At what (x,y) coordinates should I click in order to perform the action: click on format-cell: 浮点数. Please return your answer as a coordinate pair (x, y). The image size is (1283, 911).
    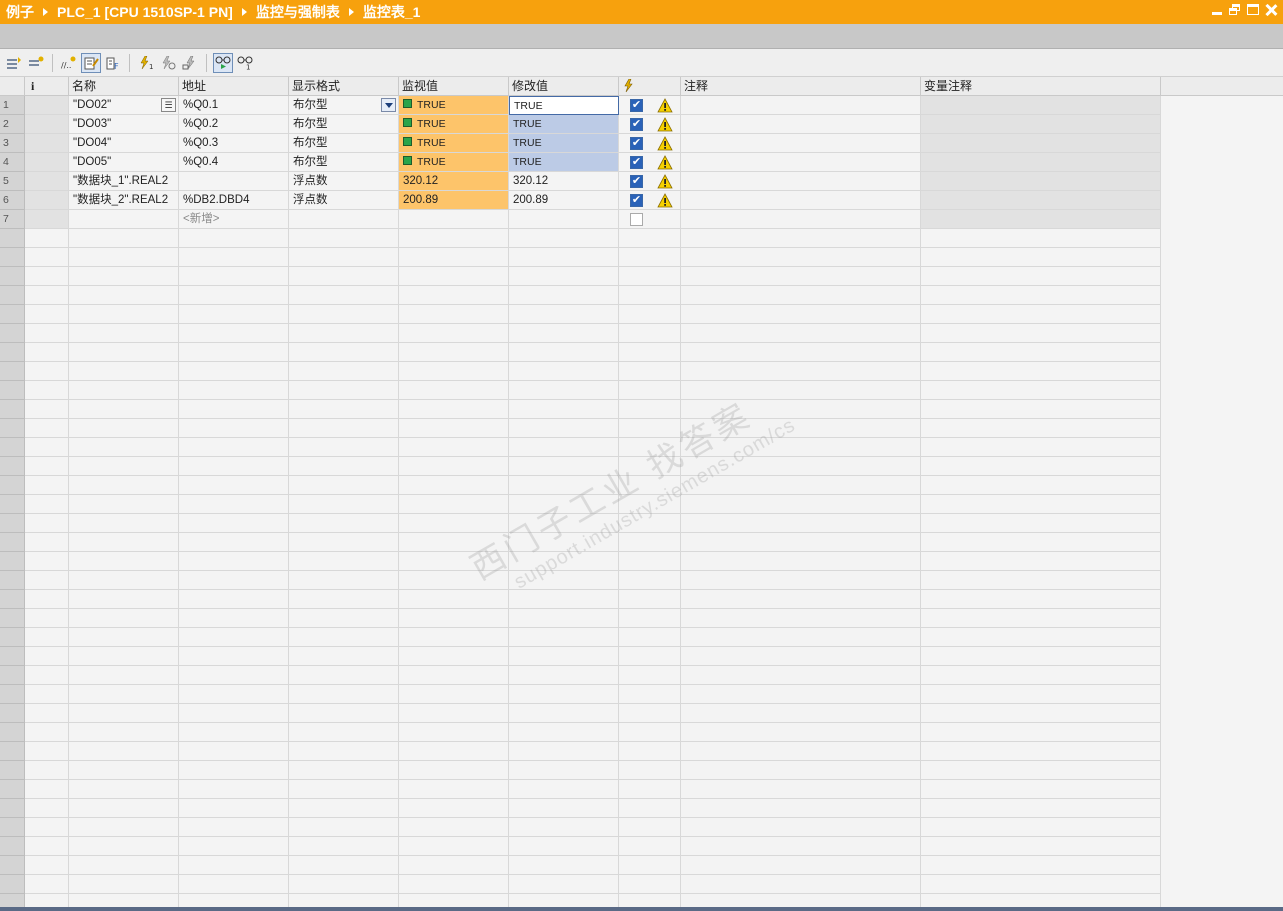
    Looking at the image, I should click on (344, 181).